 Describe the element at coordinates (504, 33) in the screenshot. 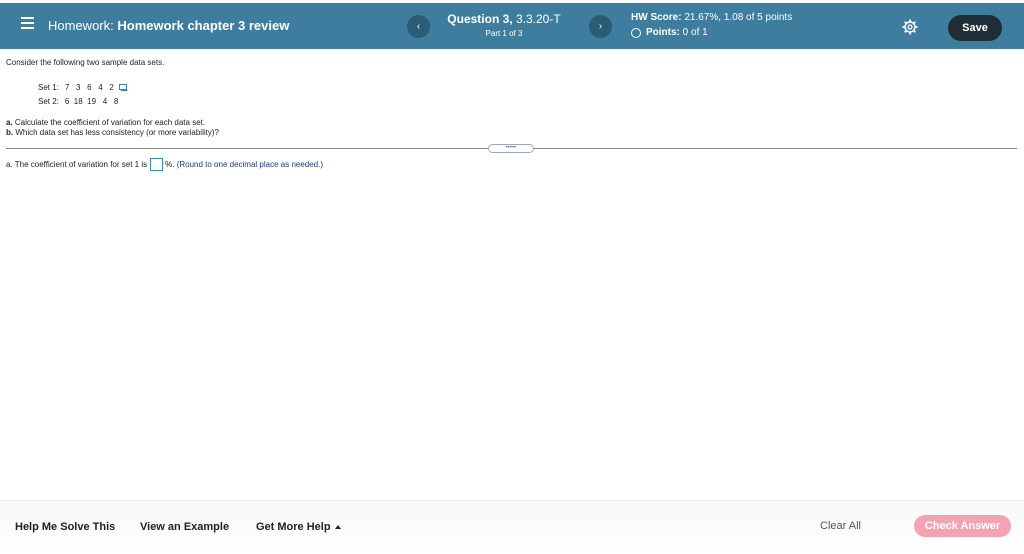

I see `question-part: Part 1 of 3` at that location.